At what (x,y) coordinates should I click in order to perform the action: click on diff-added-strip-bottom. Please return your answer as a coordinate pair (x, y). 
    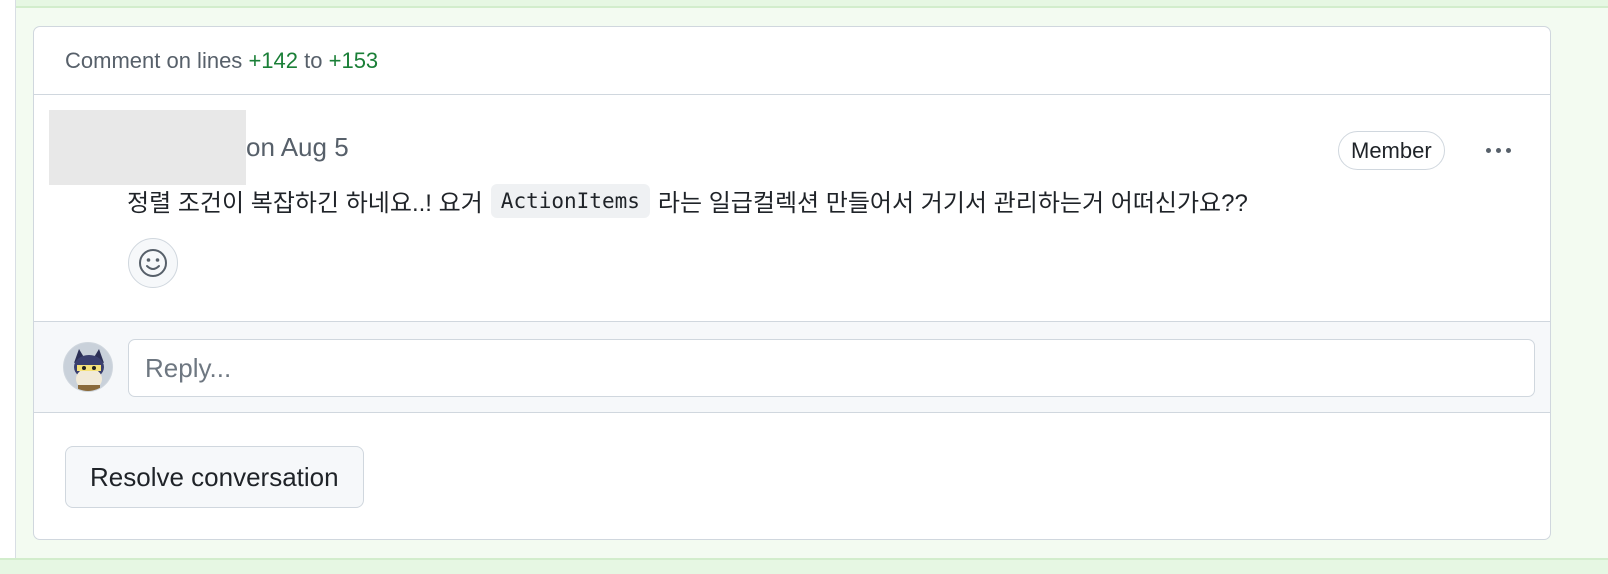
    Looking at the image, I should click on (804, 566).